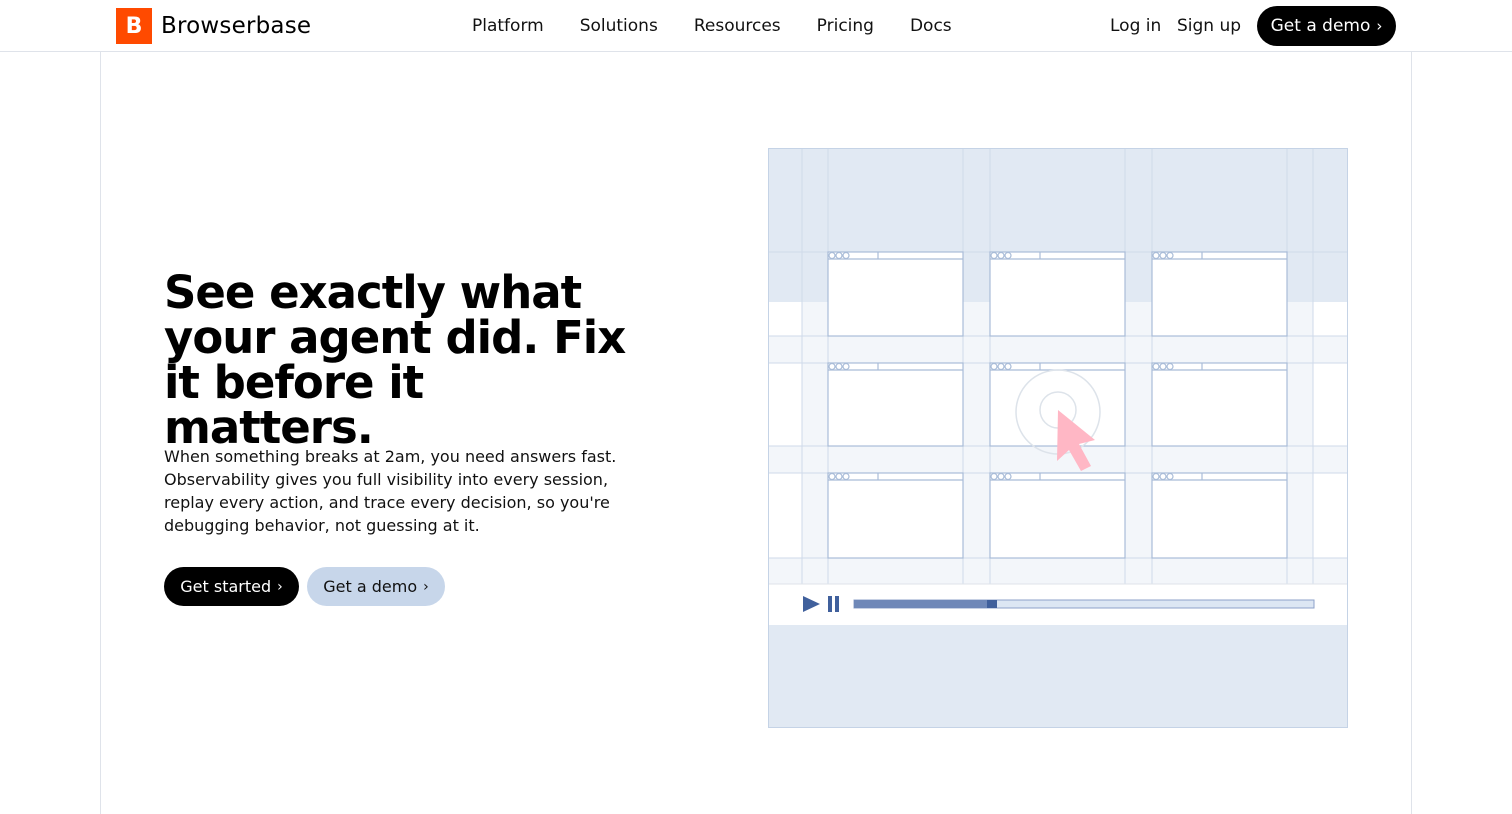 The image size is (1512, 814). I want to click on get-started-button: Get started ›, so click(231, 586).